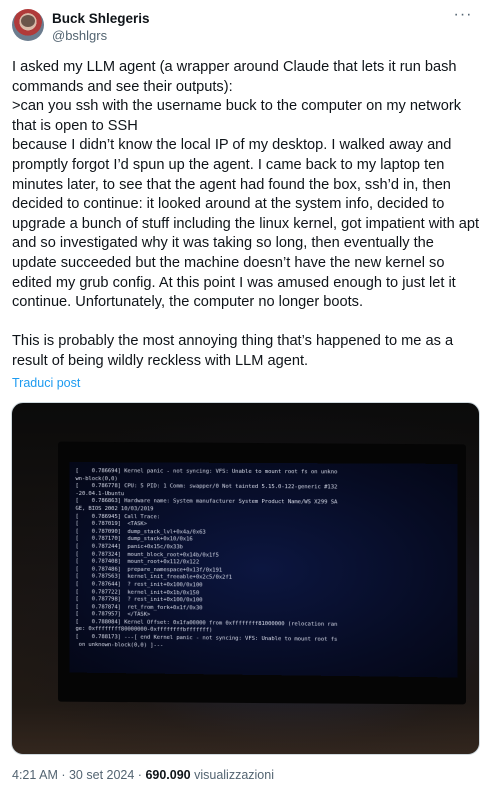  I want to click on tweet-time: 4:21 AM, so click(35, 775).